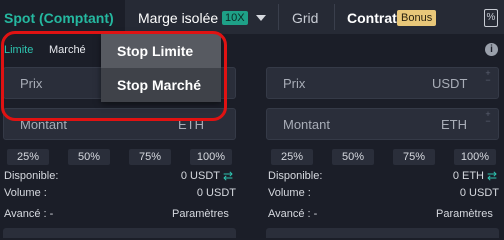  What do you see at coordinates (382, 233) in the screenshot?
I see `sell-submit-area` at bounding box center [382, 233].